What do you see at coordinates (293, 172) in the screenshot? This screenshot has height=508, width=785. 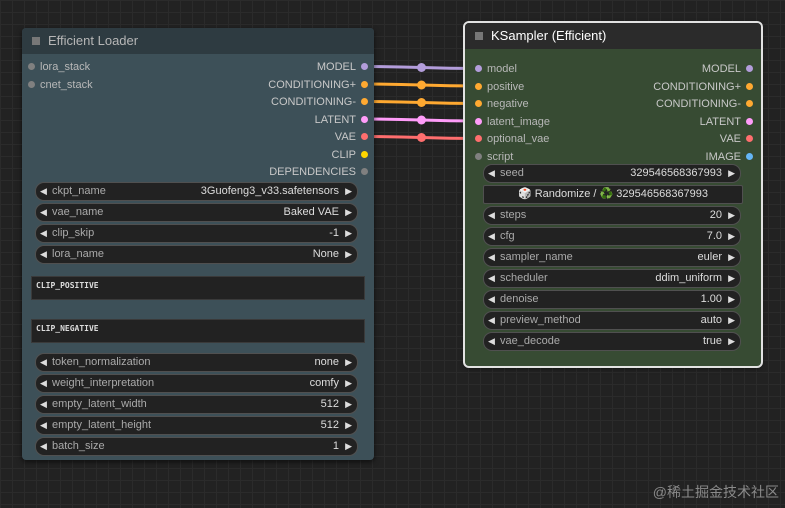 I see `dependencies-slot: DEPENDENCIES` at bounding box center [293, 172].